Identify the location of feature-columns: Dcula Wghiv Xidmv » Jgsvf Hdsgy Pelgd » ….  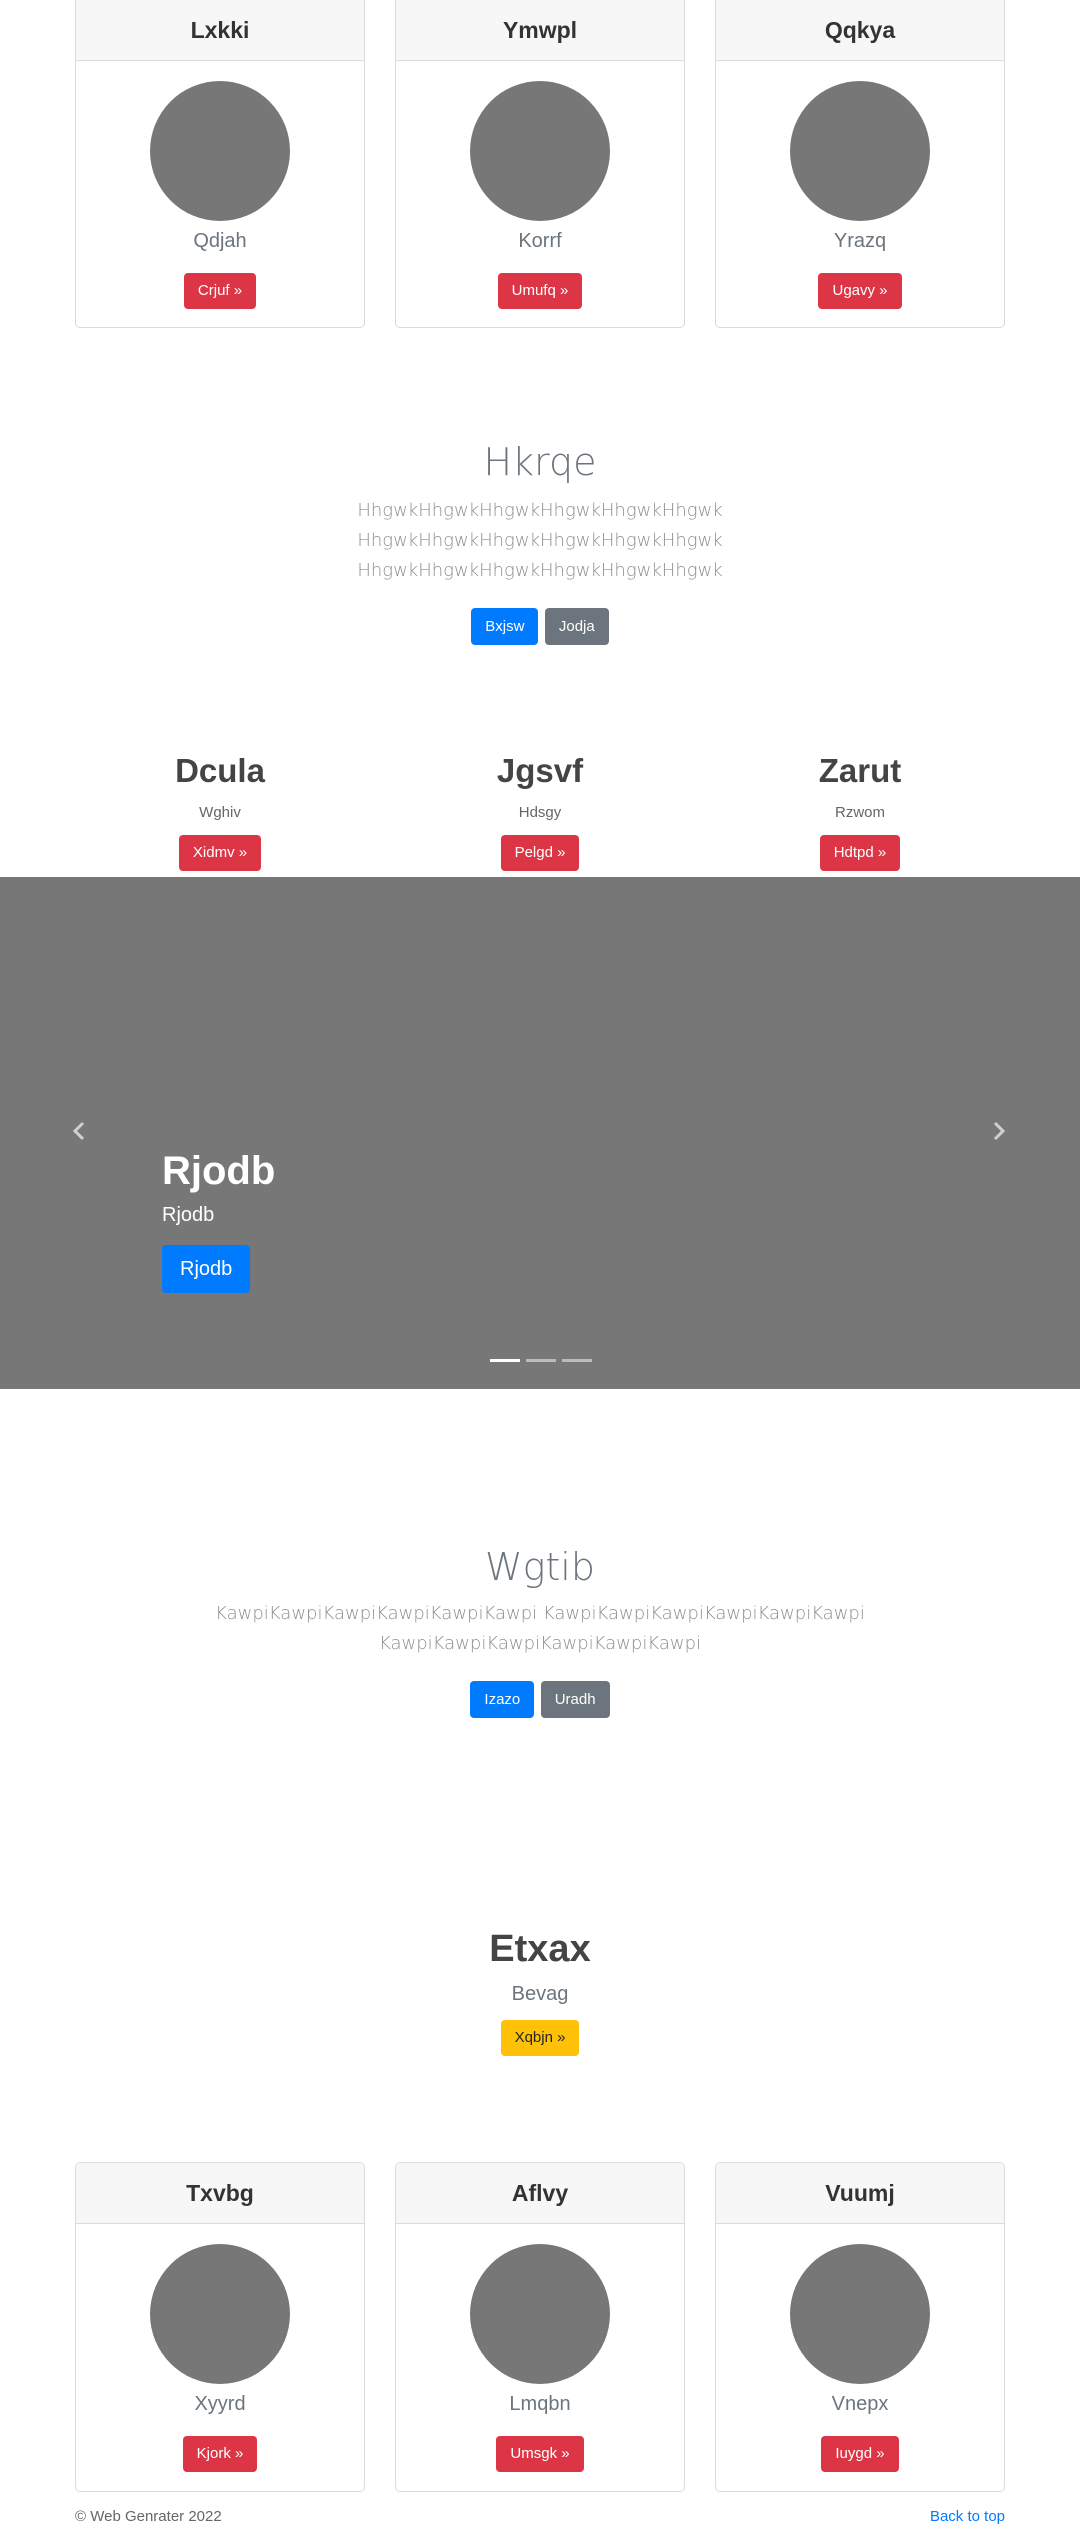
(540, 811).